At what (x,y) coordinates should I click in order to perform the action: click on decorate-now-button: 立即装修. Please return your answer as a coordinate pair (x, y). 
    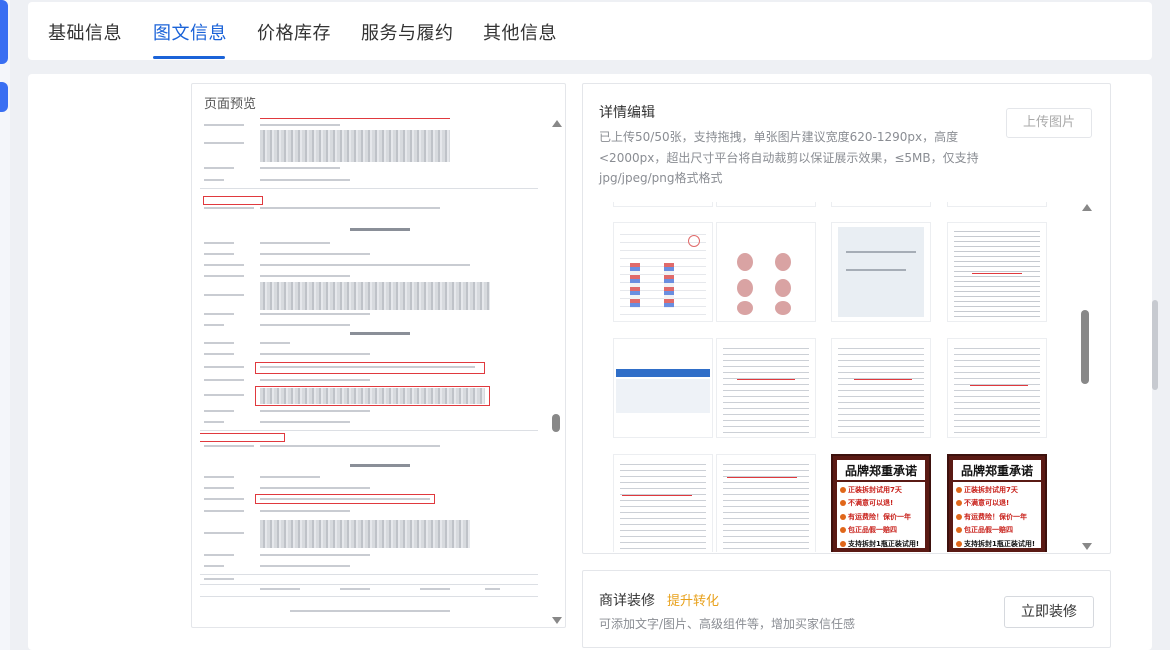
    Looking at the image, I should click on (1049, 612).